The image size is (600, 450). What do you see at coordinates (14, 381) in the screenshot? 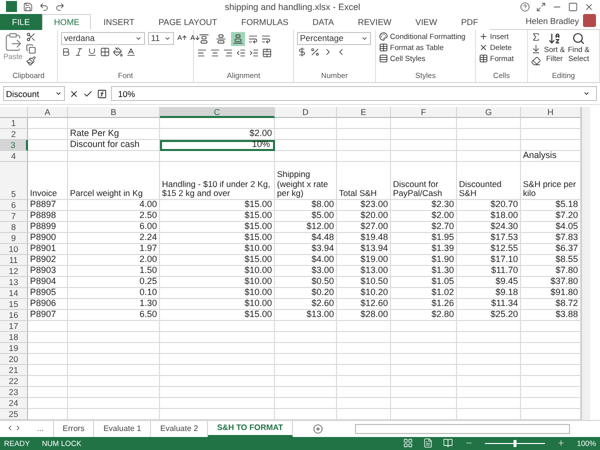
I see `row-header: 22` at bounding box center [14, 381].